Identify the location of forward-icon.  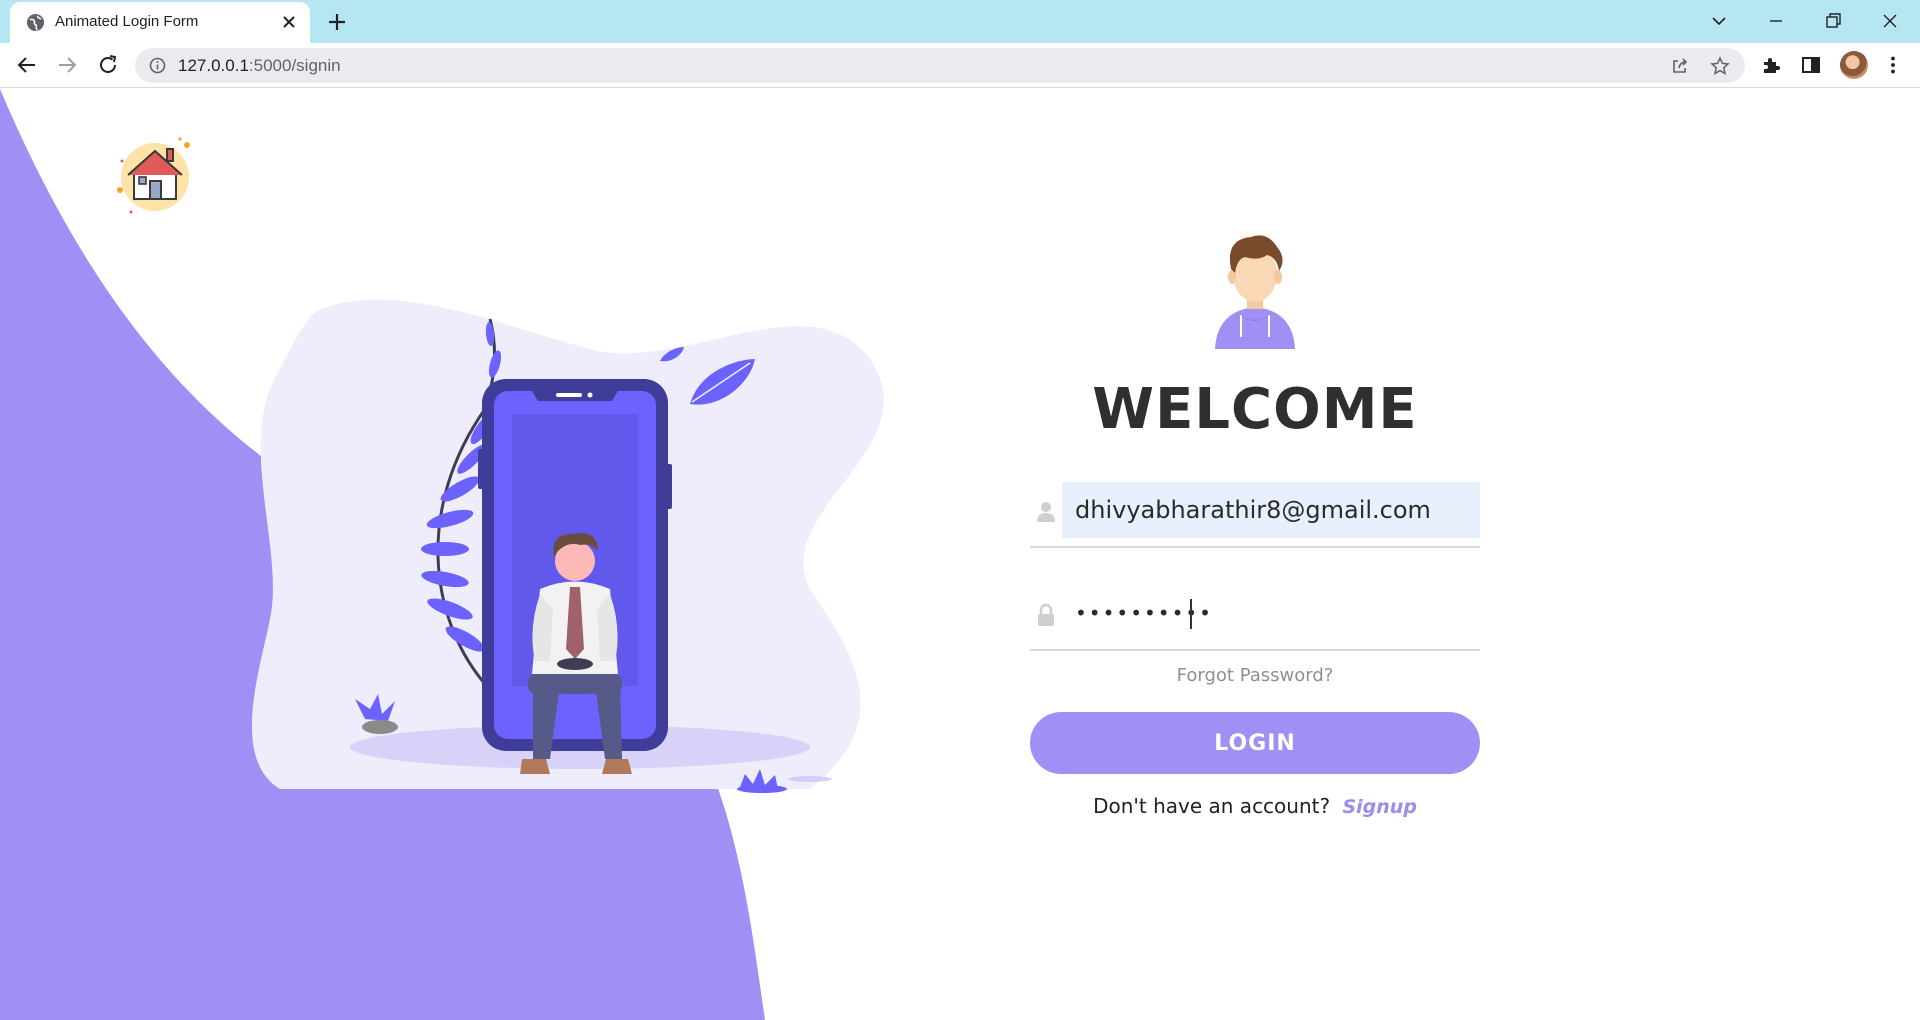
(67, 65).